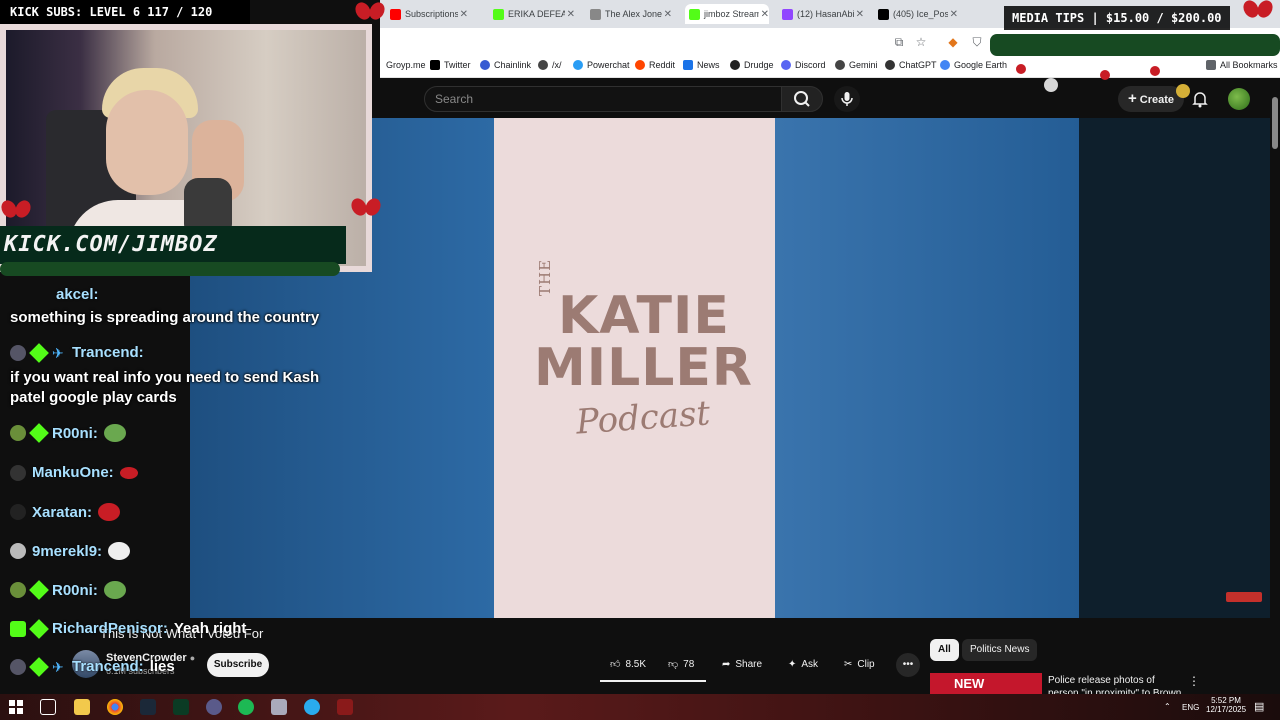 The width and height of the screenshot is (1280, 720). I want to click on media-tips-counter: MEDIA TIPS | $15.00 / $200.00, so click(1117, 18).